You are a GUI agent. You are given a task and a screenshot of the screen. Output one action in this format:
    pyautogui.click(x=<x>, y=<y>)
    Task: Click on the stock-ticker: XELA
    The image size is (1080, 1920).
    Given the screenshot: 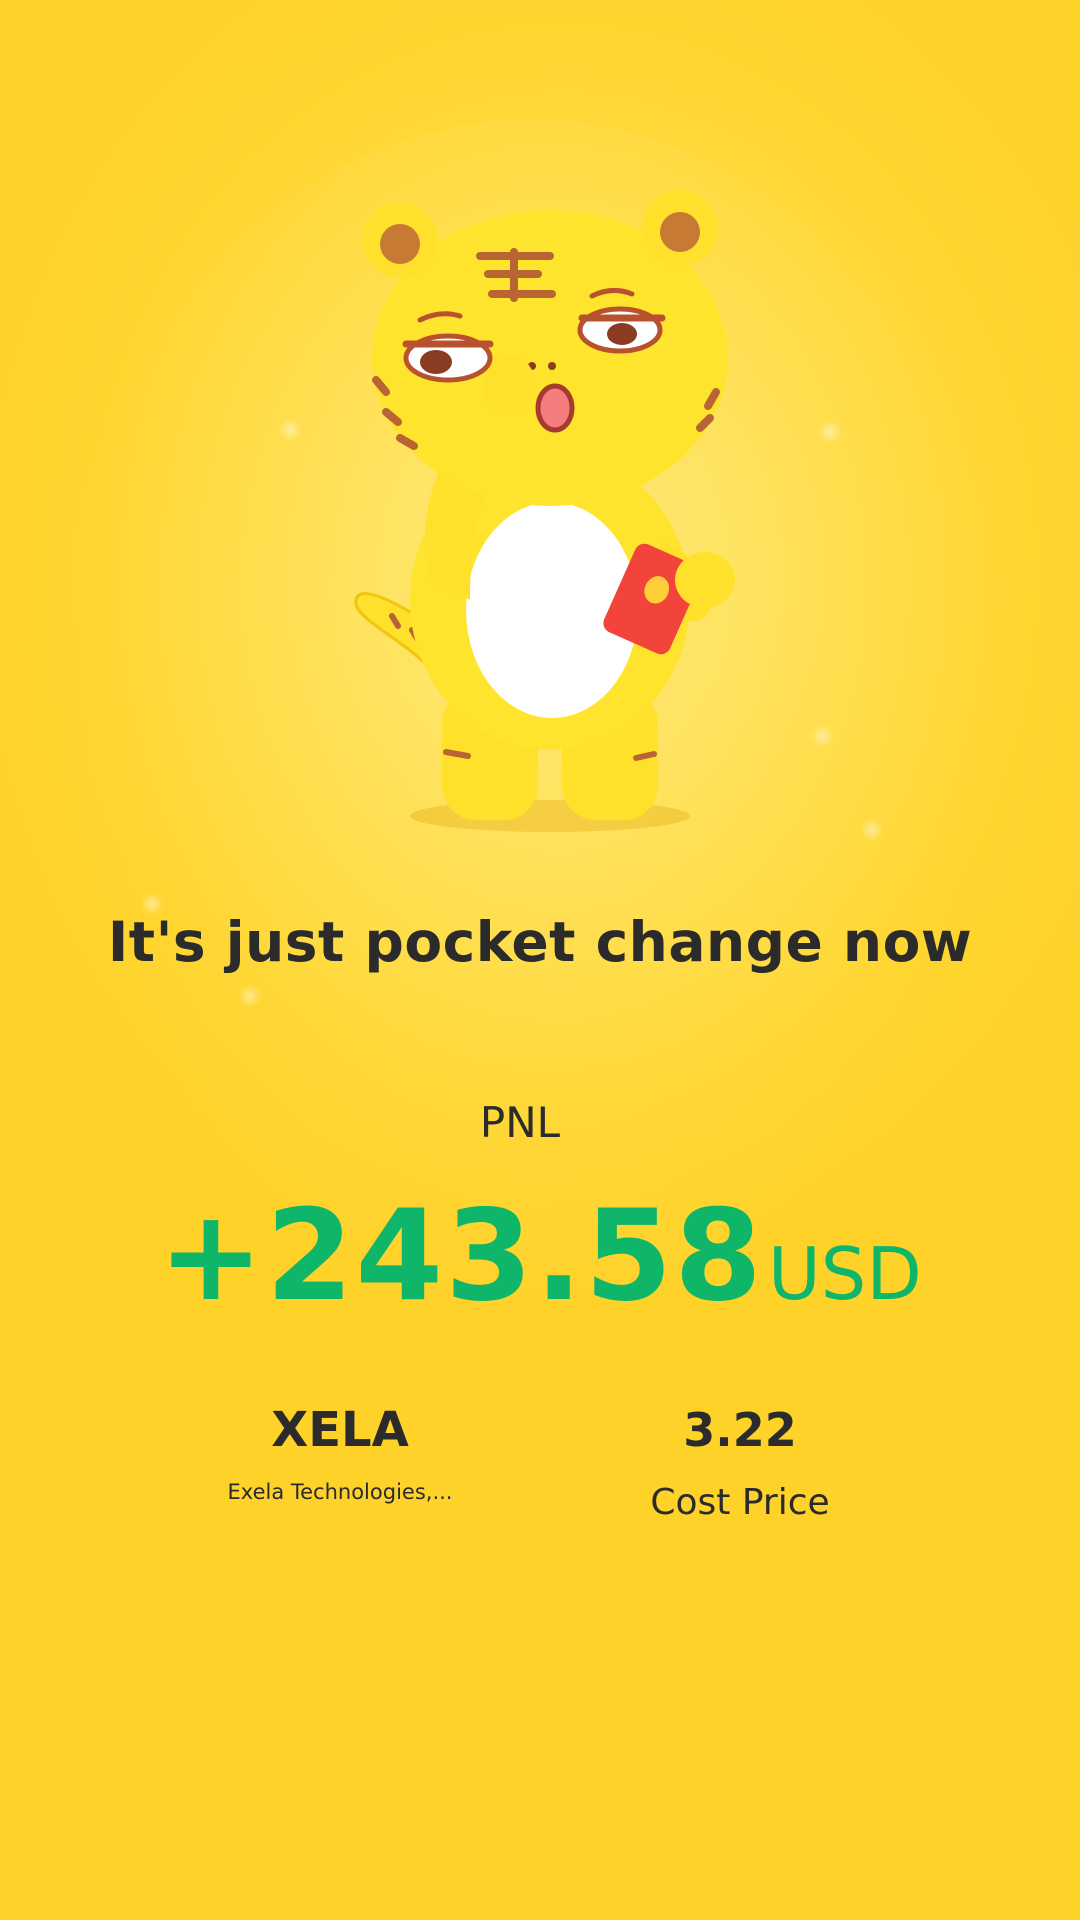 What is the action you would take?
    pyautogui.click(x=340, y=1430)
    